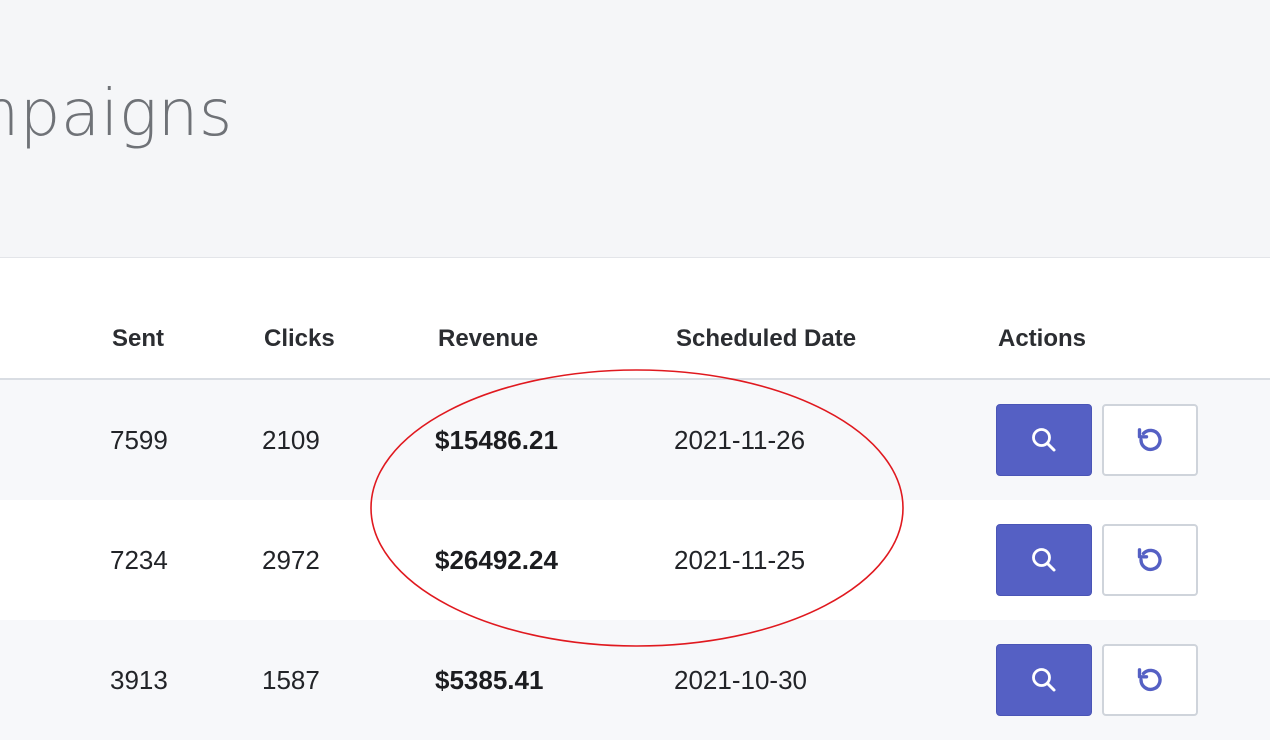  I want to click on sent-cell: 7234, so click(139, 560).